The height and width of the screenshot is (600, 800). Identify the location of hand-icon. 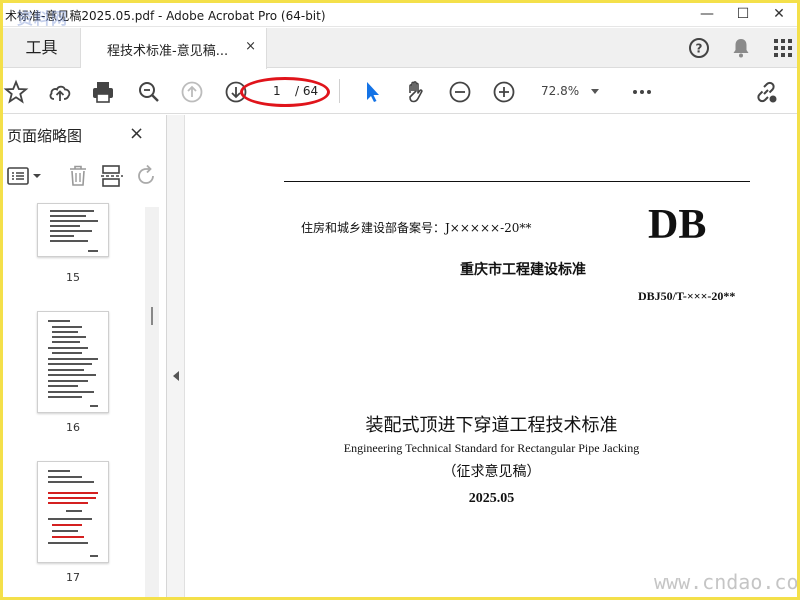
(416, 92).